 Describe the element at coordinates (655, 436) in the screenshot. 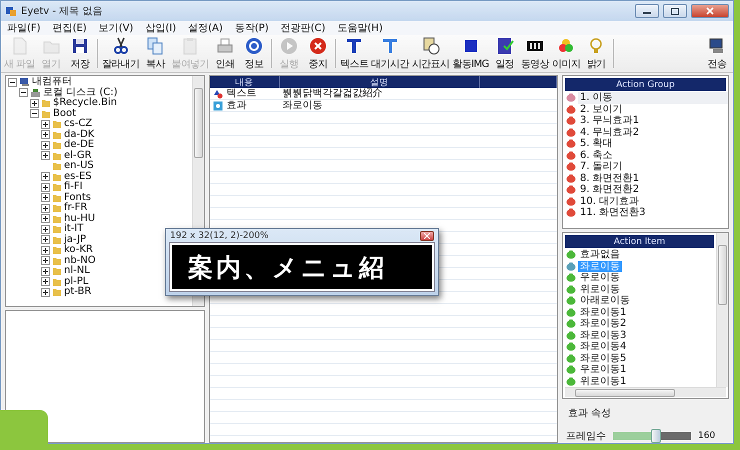

I see `slider-thumb` at that location.